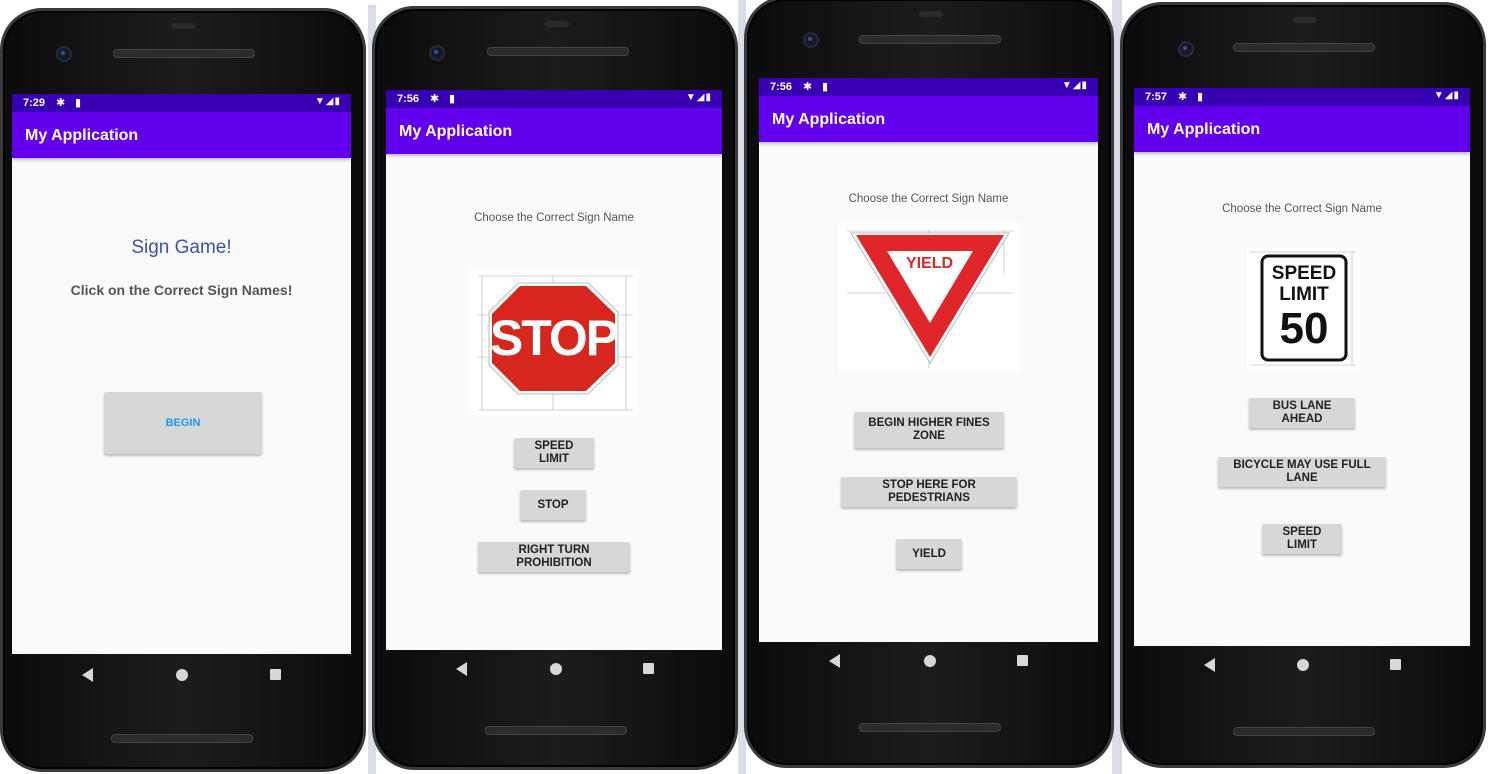 The image size is (1489, 774). I want to click on speed-limit-sign-image: SPEED LIMIT 50, so click(1303, 308).